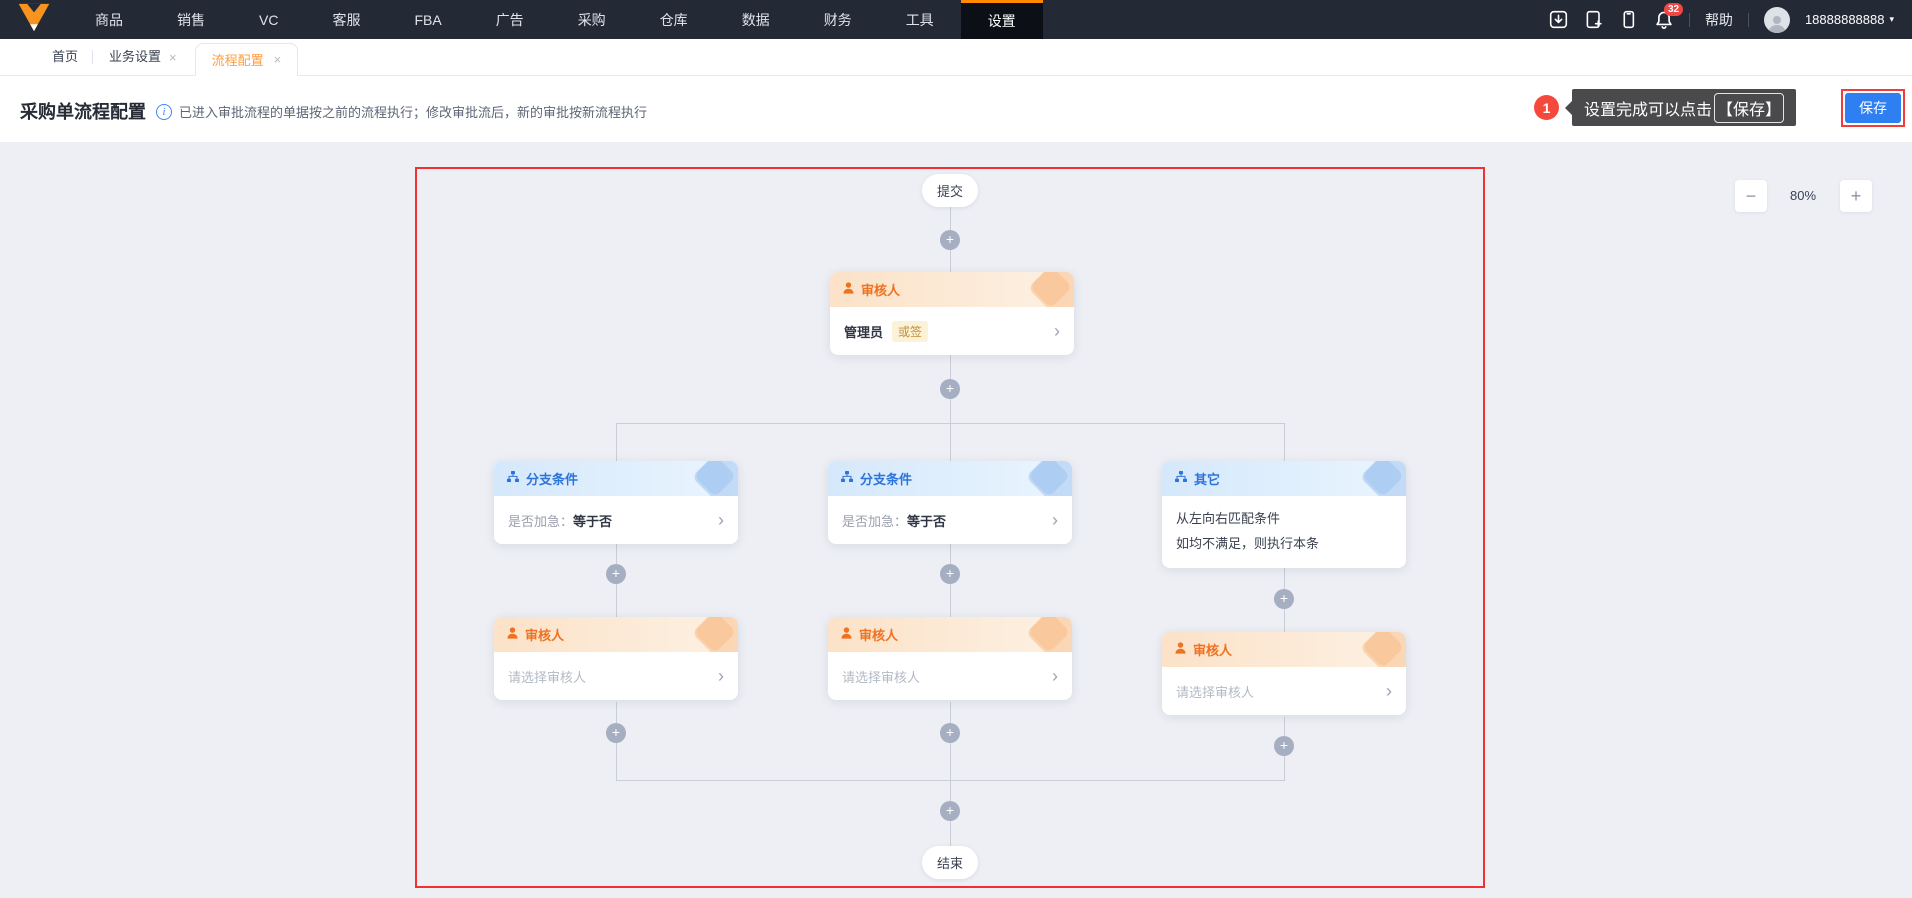 The height and width of the screenshot is (898, 1912). What do you see at coordinates (1546, 107) in the screenshot?
I see `guide-step-badge: 1` at bounding box center [1546, 107].